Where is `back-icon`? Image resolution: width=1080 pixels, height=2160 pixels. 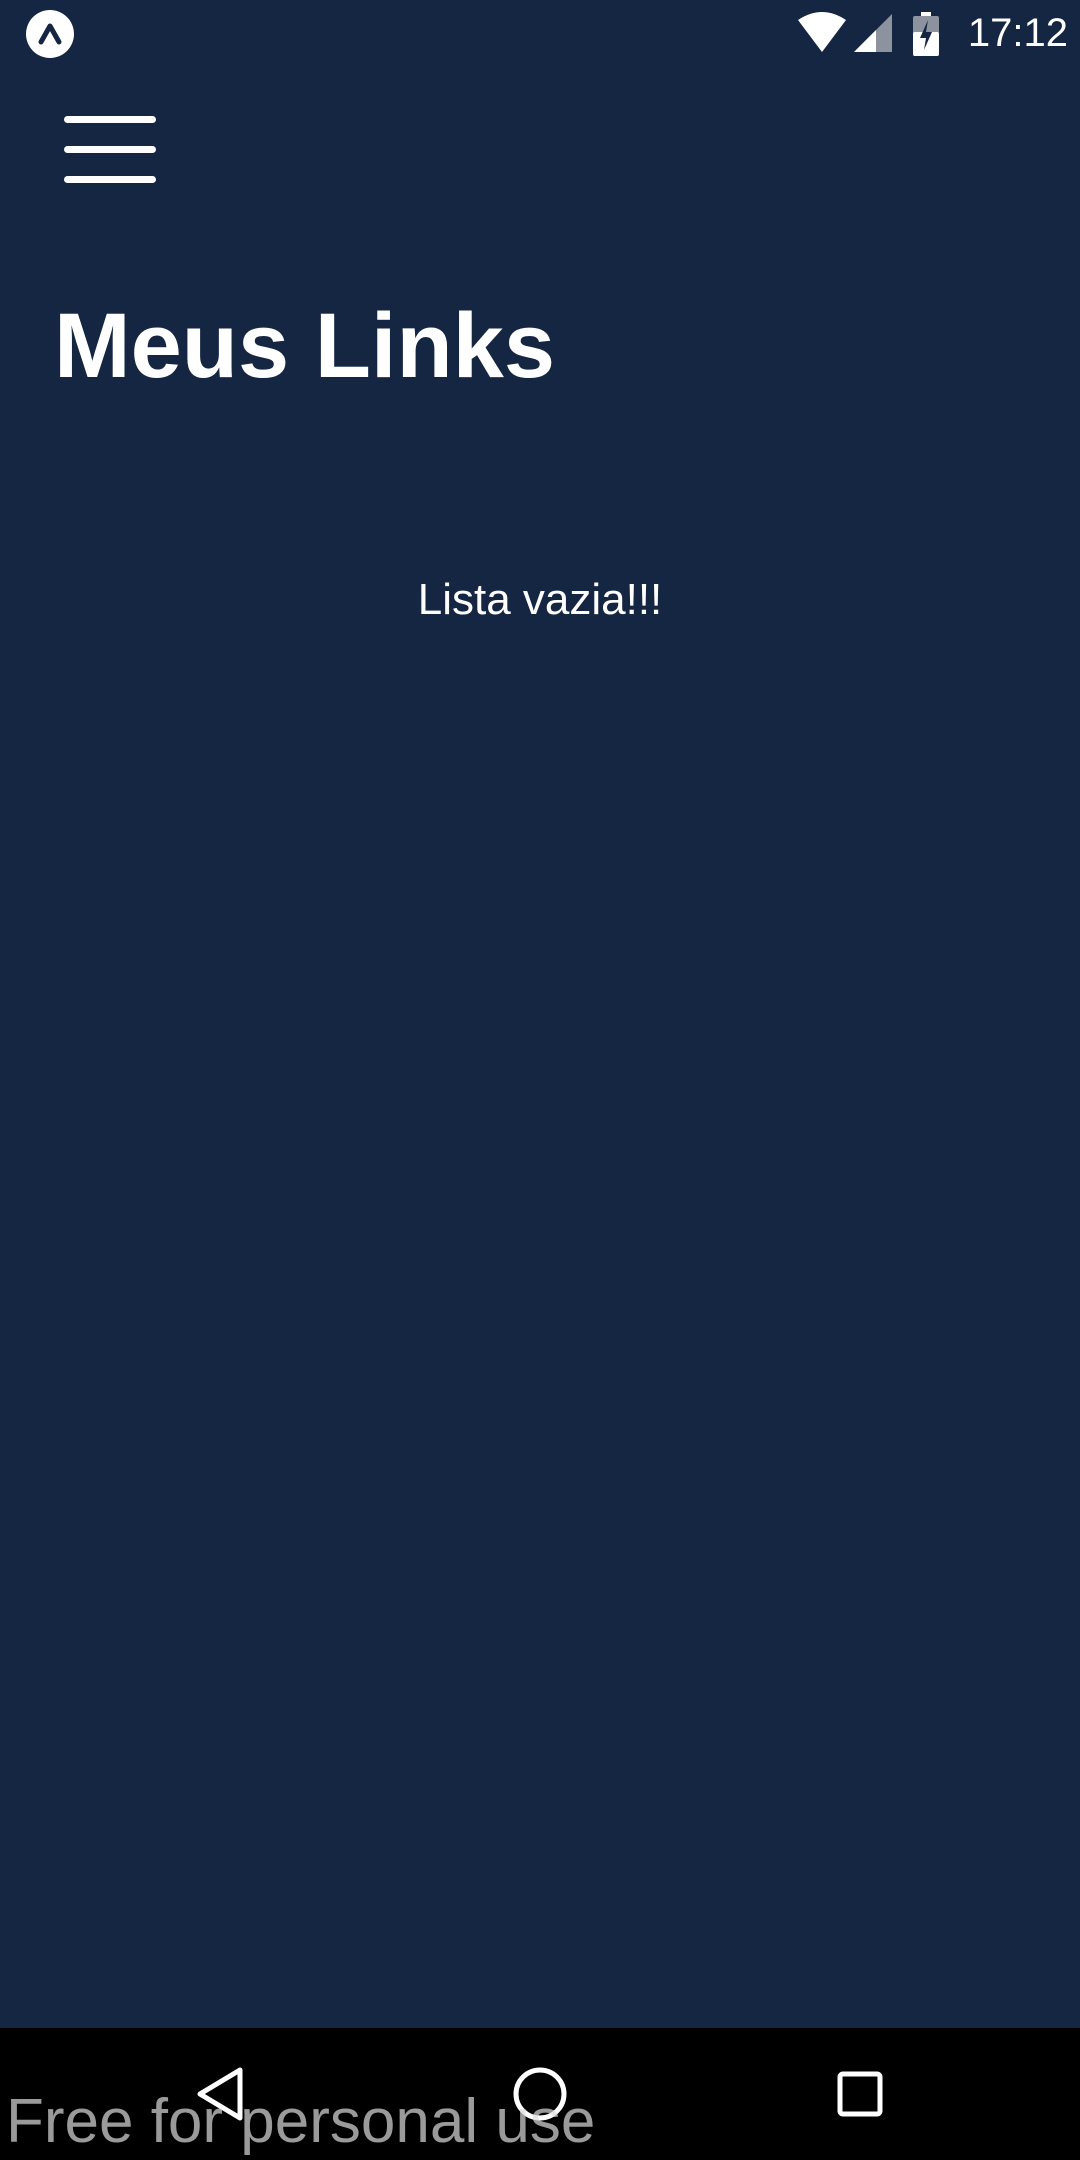 back-icon is located at coordinates (220, 2094).